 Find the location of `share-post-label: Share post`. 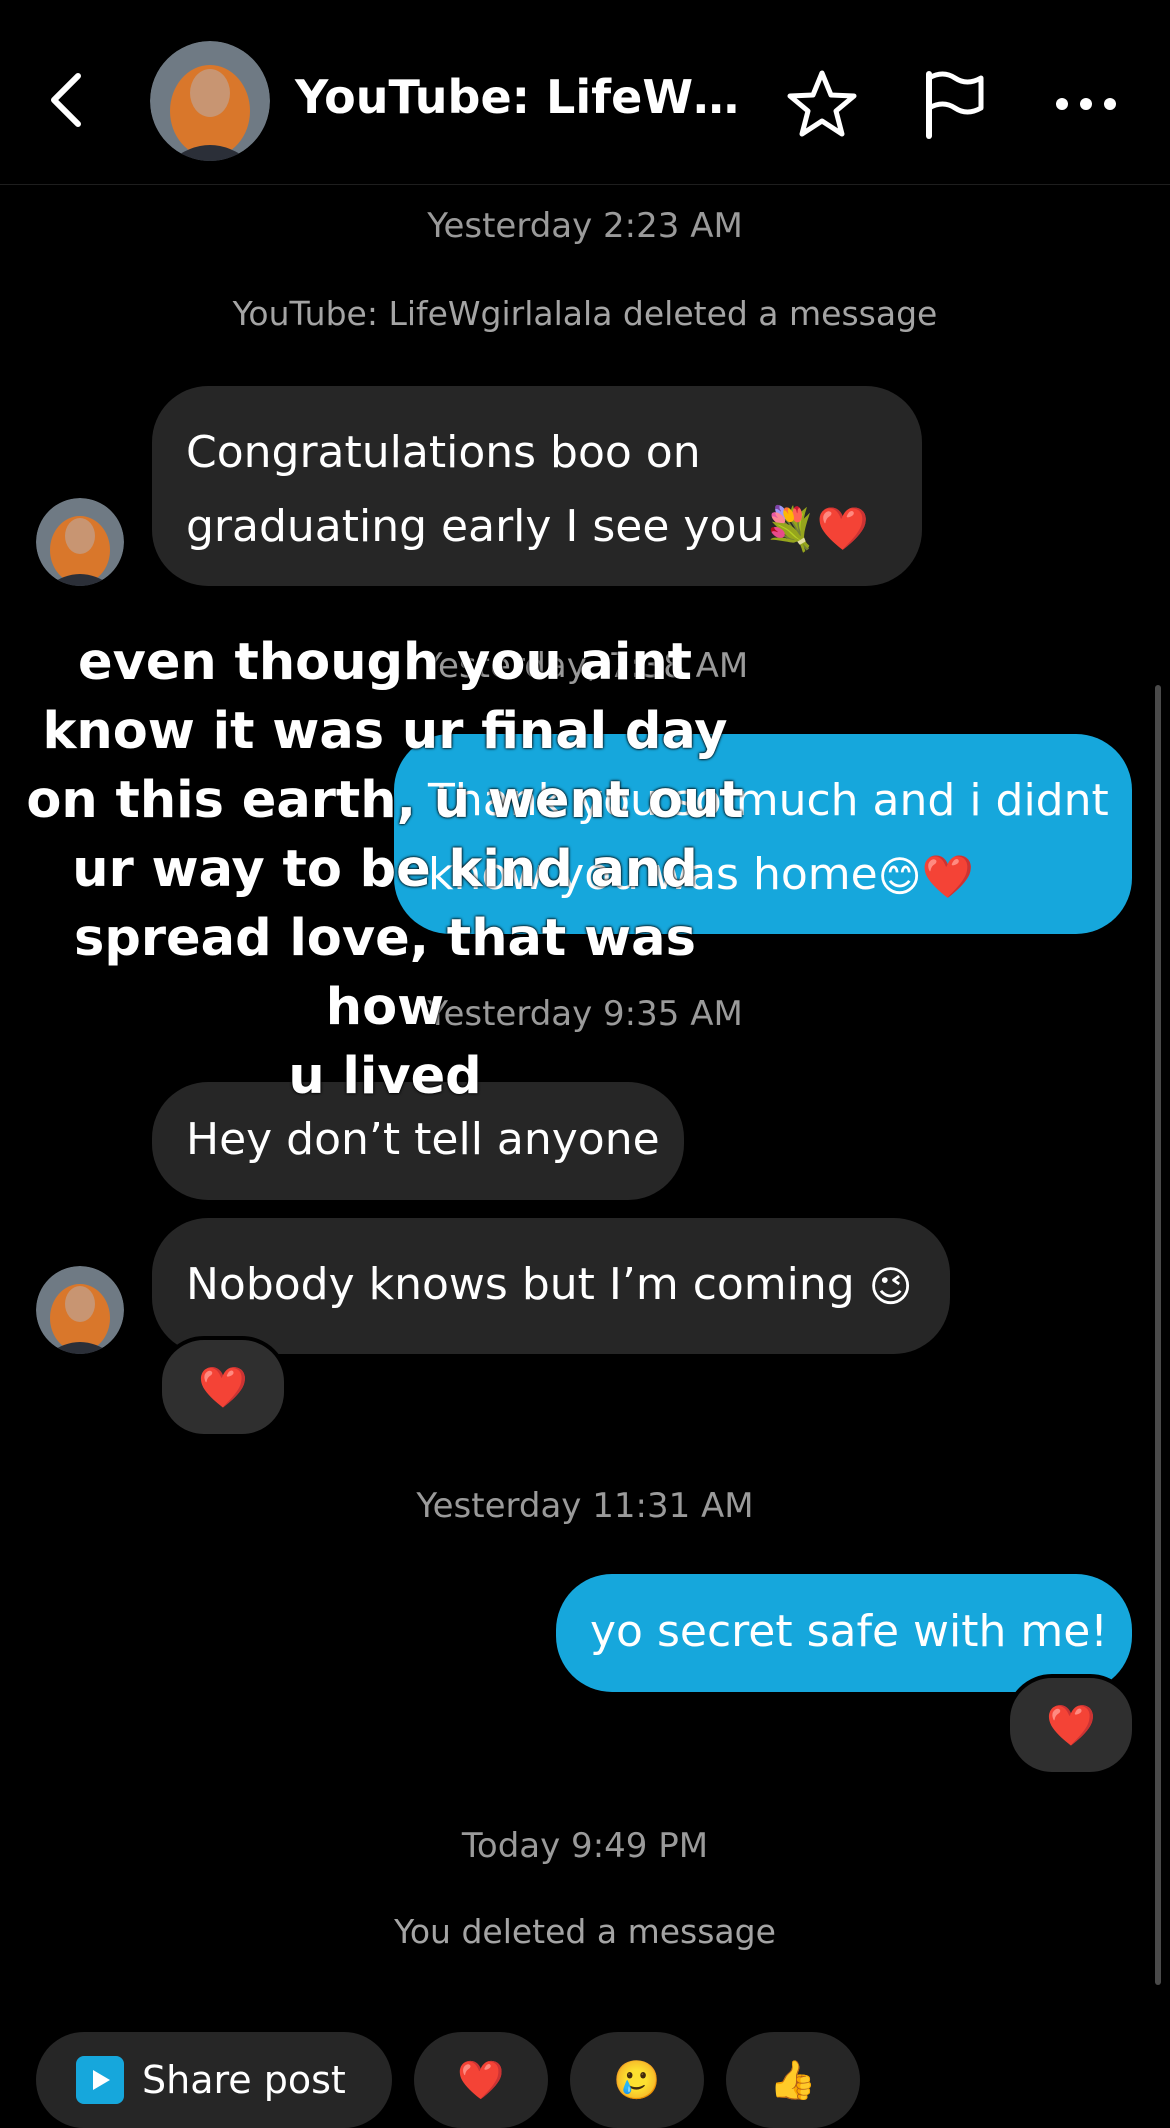

share-post-label: Share post is located at coordinates (244, 2080).